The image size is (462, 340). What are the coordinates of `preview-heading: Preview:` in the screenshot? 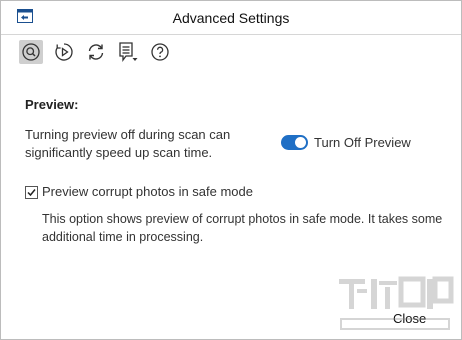 It's located at (52, 104).